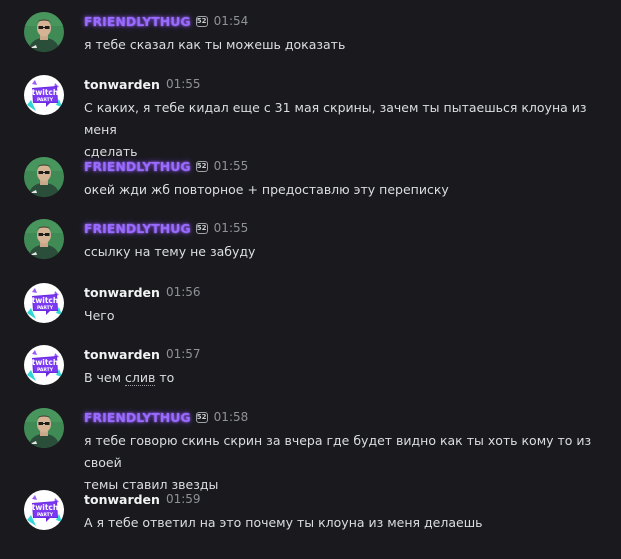  I want to click on message-text-part: В чем, so click(105, 377).